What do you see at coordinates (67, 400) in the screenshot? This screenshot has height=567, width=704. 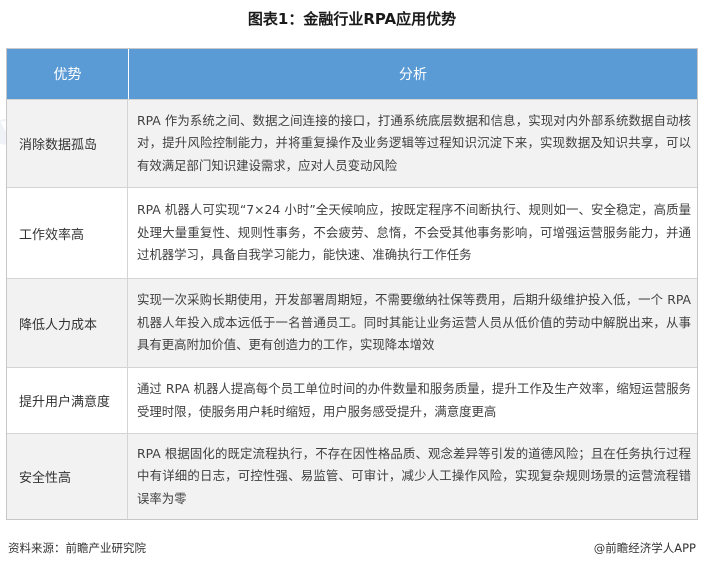 I see `advantage-cell: 提升用户满意度` at bounding box center [67, 400].